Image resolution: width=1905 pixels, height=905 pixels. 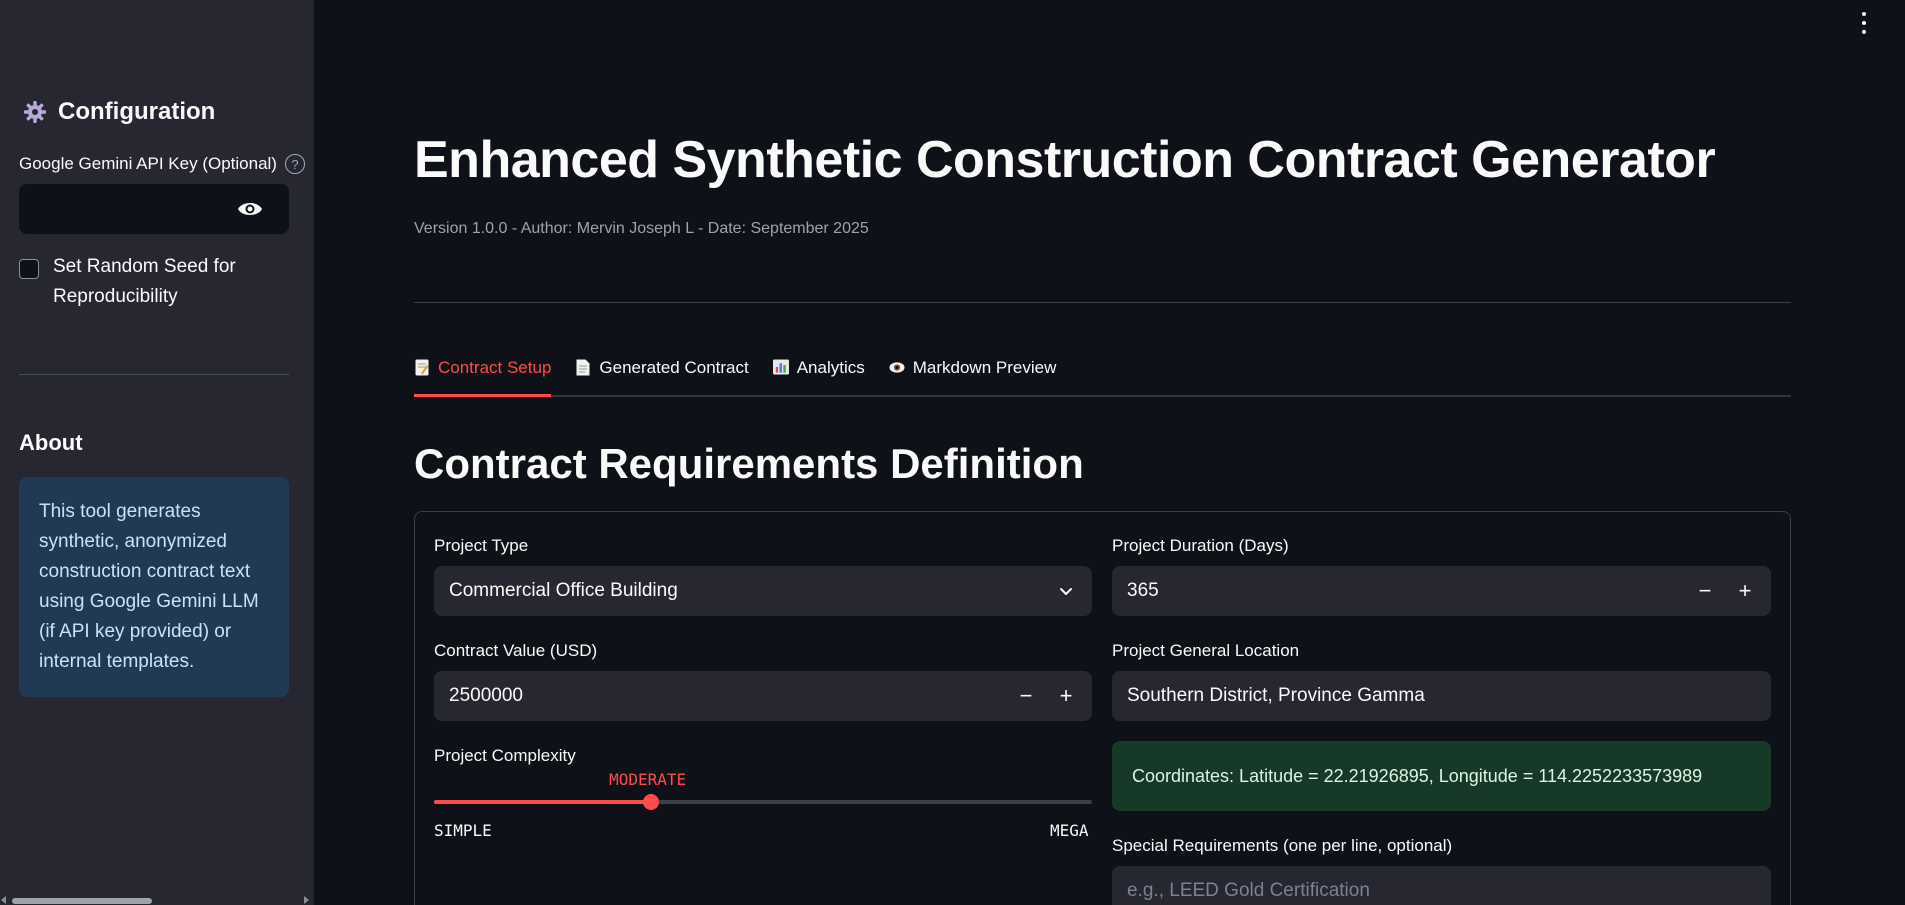 What do you see at coordinates (35, 112) in the screenshot?
I see `gear-icon` at bounding box center [35, 112].